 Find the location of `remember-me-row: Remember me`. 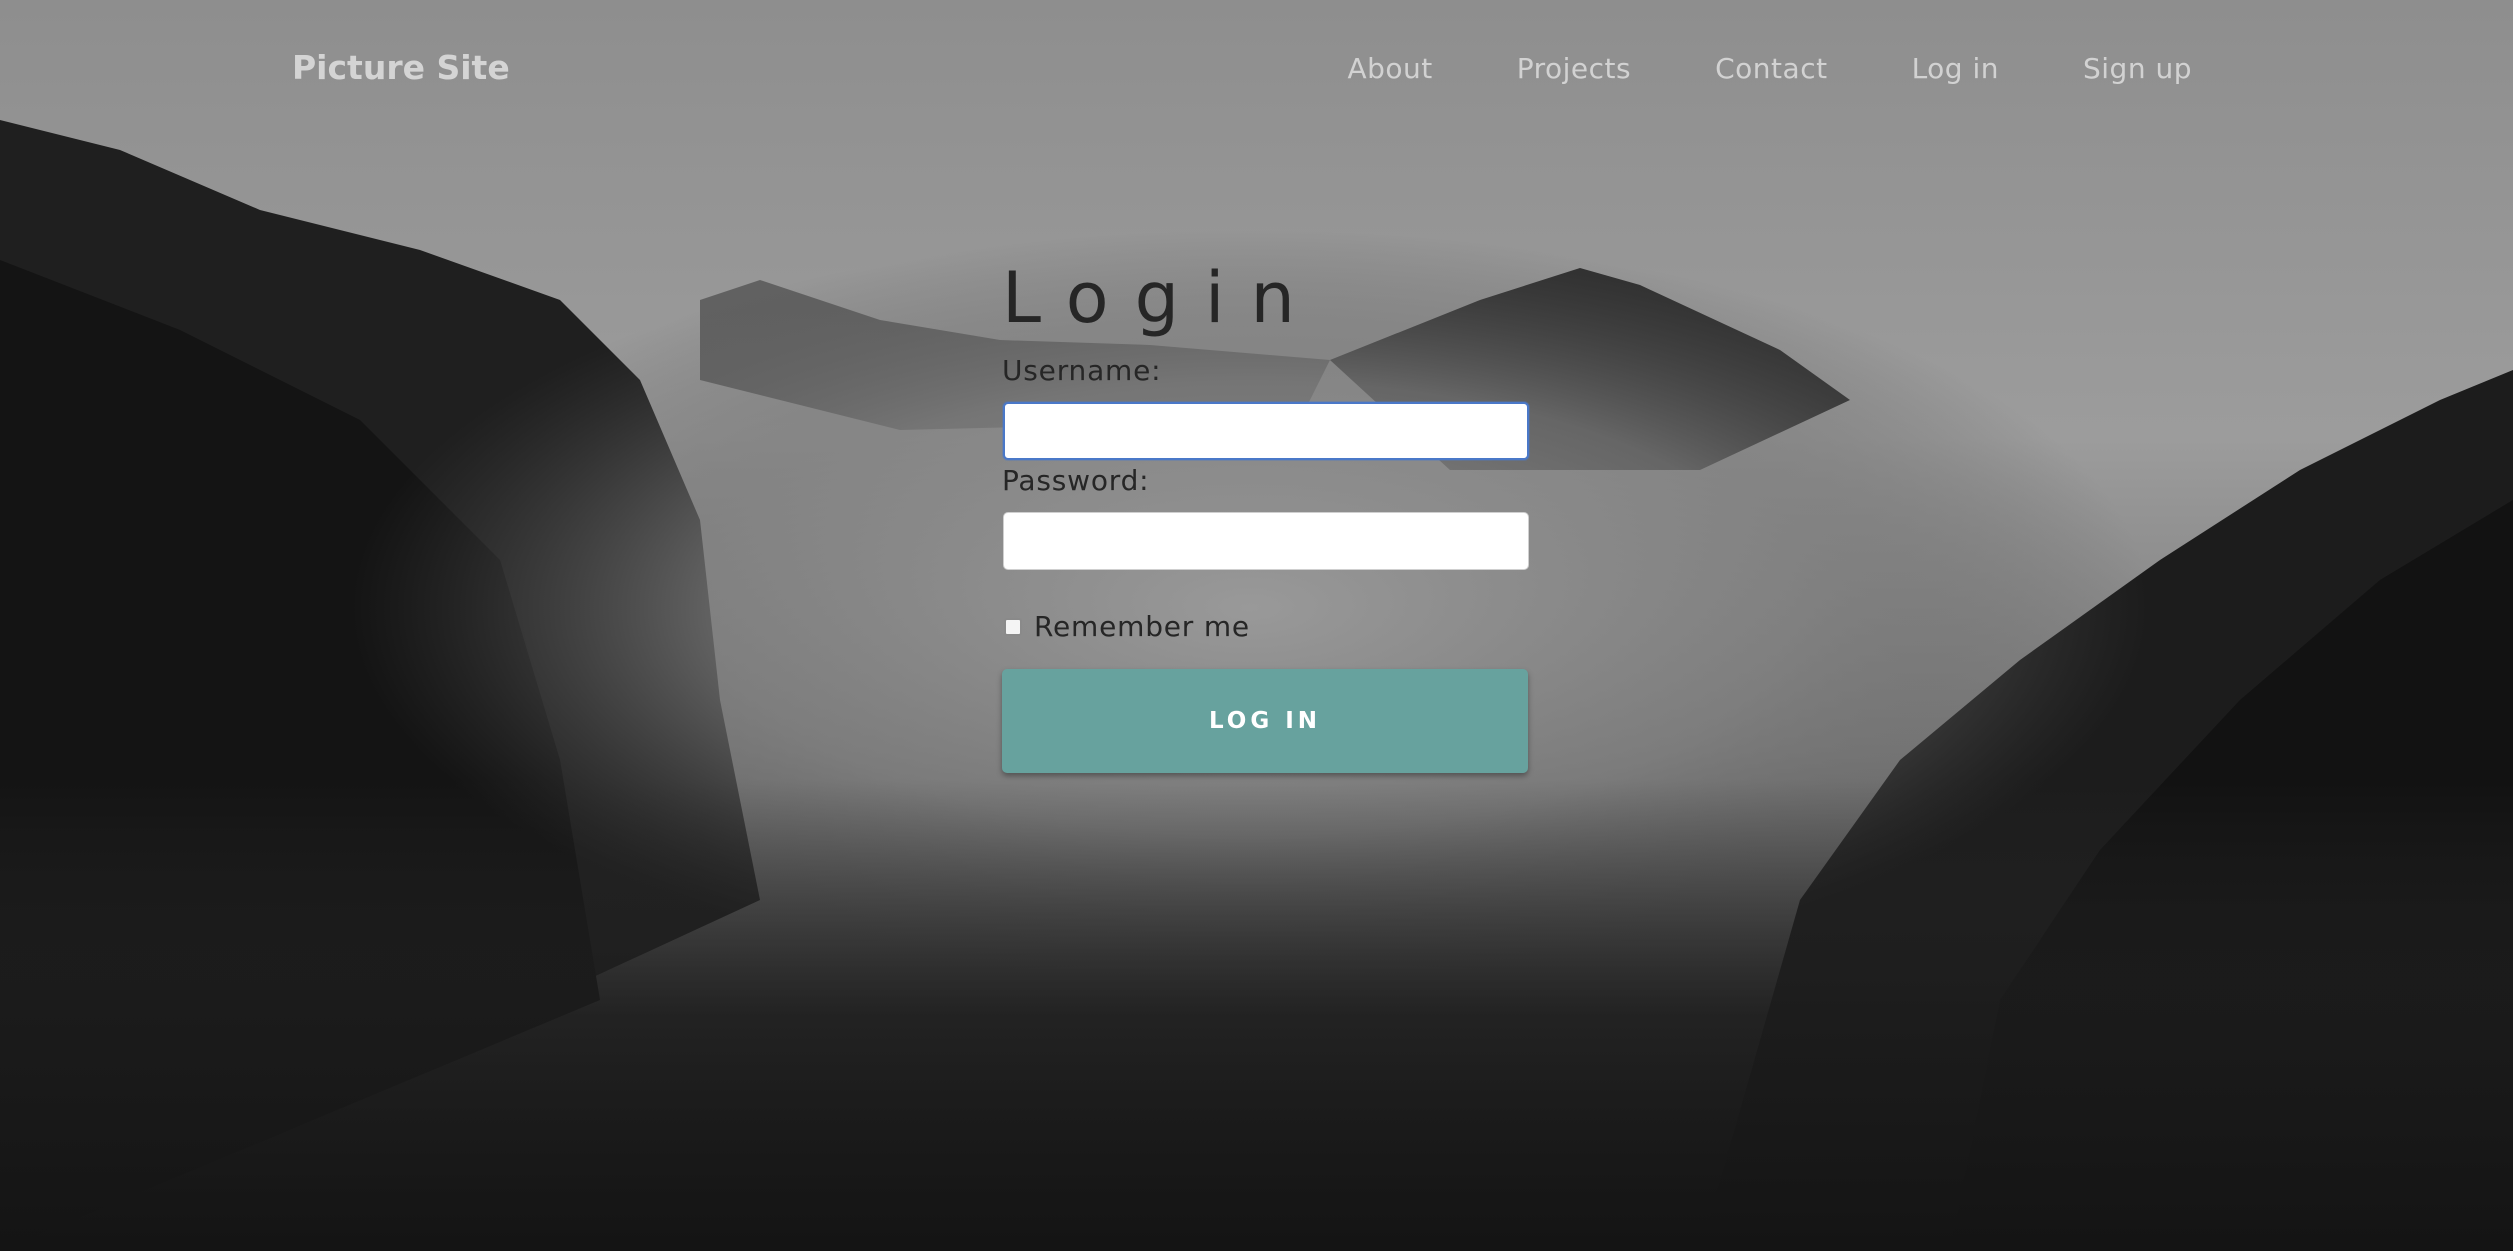

remember-me-row: Remember me is located at coordinates (1265, 626).